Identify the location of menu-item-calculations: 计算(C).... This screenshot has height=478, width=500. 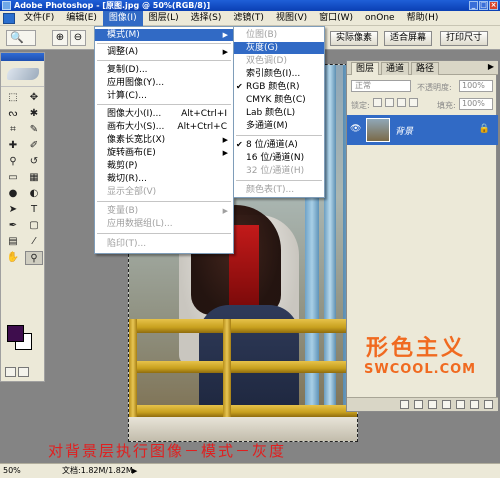
(164, 96).